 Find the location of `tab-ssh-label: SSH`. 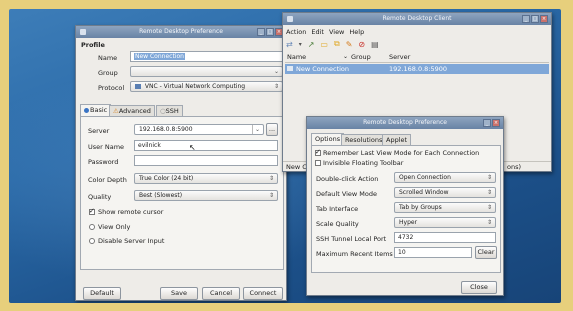

tab-ssh-label: SSH is located at coordinates (172, 111).